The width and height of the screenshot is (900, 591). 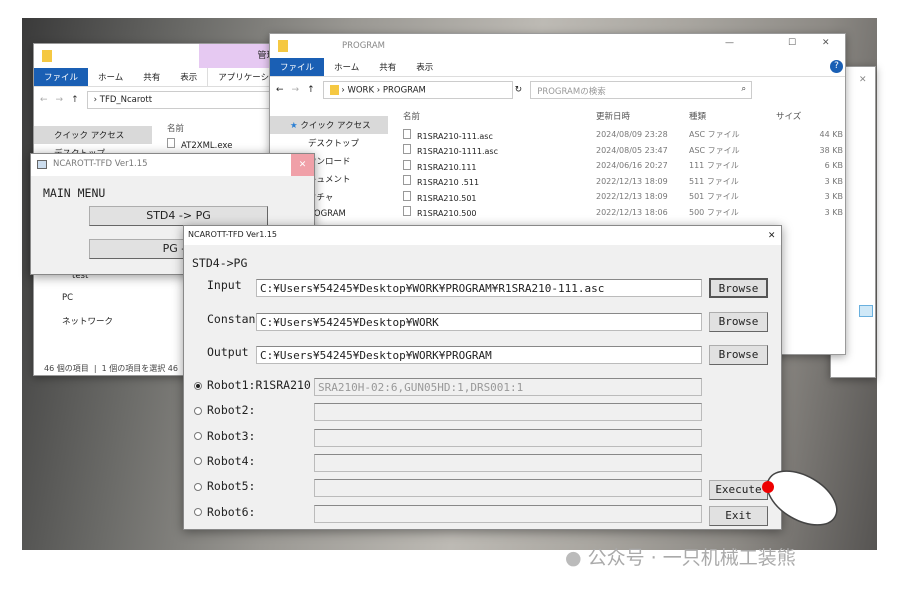 What do you see at coordinates (632, 166) in the screenshot?
I see `file-date: 2024/06/16 20:27` at bounding box center [632, 166].